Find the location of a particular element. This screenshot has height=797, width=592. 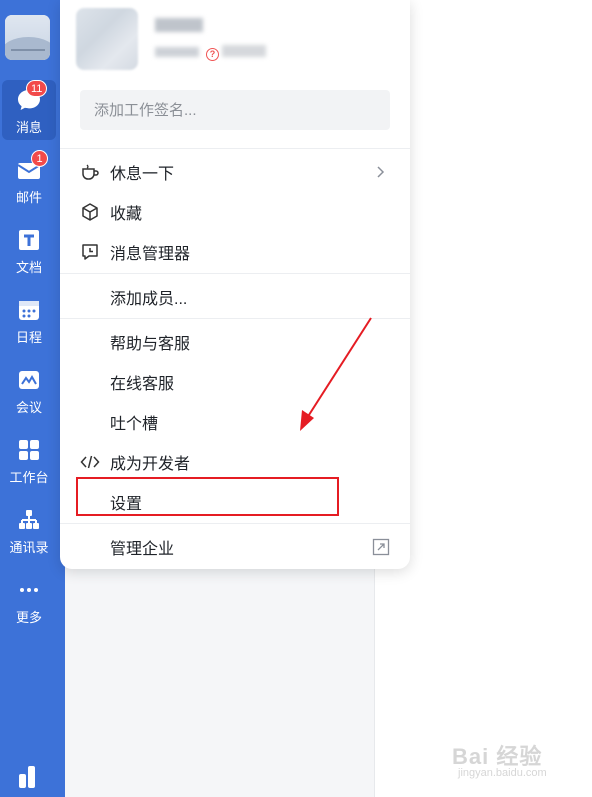

bar-chart-icon is located at coordinates (30, 776).